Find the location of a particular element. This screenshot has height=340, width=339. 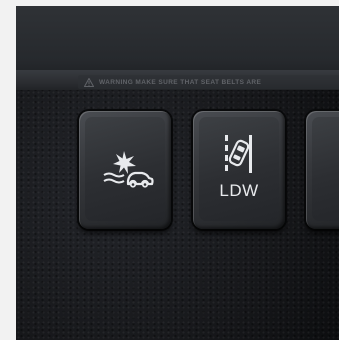

switch-face is located at coordinates (325, 169).